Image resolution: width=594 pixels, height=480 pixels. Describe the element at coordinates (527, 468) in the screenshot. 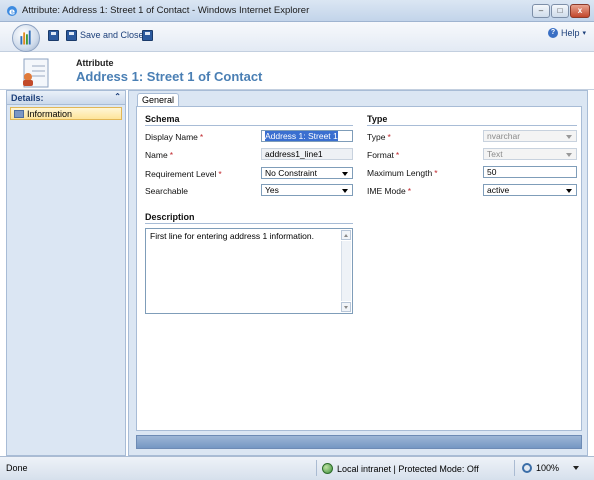

I see `zoom-icon` at that location.